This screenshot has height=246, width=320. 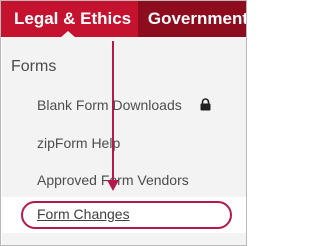 I want to click on menu-item-approved-form-vendors: Approved Form Vendors, so click(x=113, y=180).